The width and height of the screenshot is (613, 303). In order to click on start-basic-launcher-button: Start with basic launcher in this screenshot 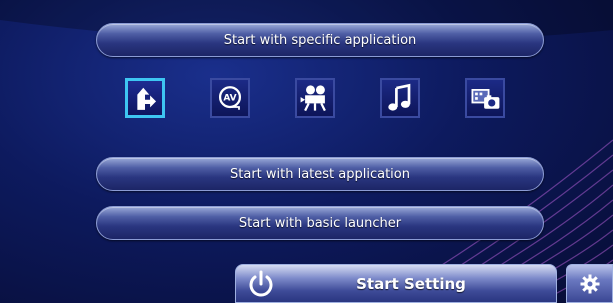, I will do `click(320, 223)`.